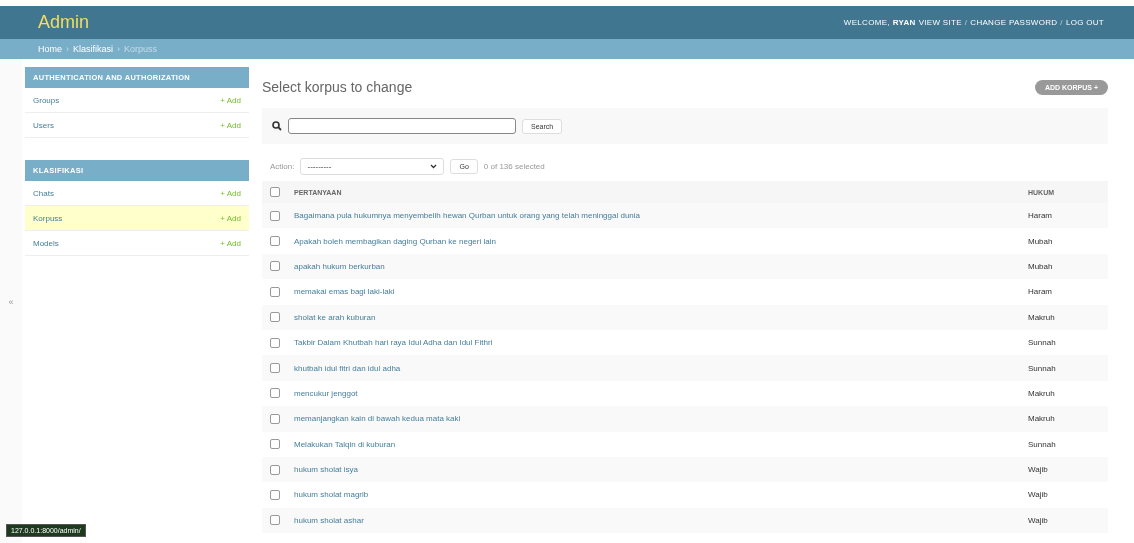 Image resolution: width=1134 pixels, height=543 pixels. What do you see at coordinates (514, 166) in the screenshot?
I see `selection-counter: 0 of 136 selected` at bounding box center [514, 166].